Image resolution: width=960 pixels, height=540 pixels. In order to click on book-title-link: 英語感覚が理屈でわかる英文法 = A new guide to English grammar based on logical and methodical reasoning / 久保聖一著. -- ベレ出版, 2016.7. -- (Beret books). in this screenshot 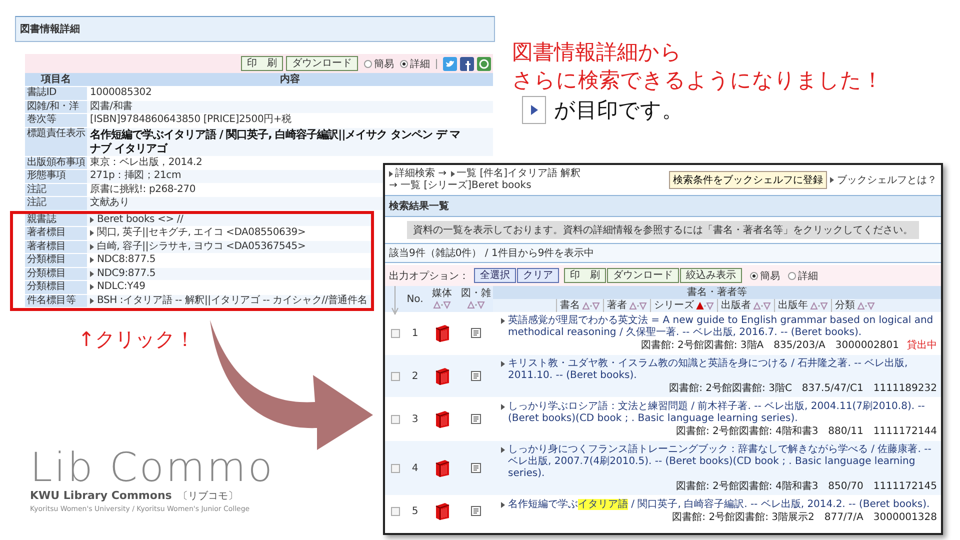, I will do `click(722, 327)`.